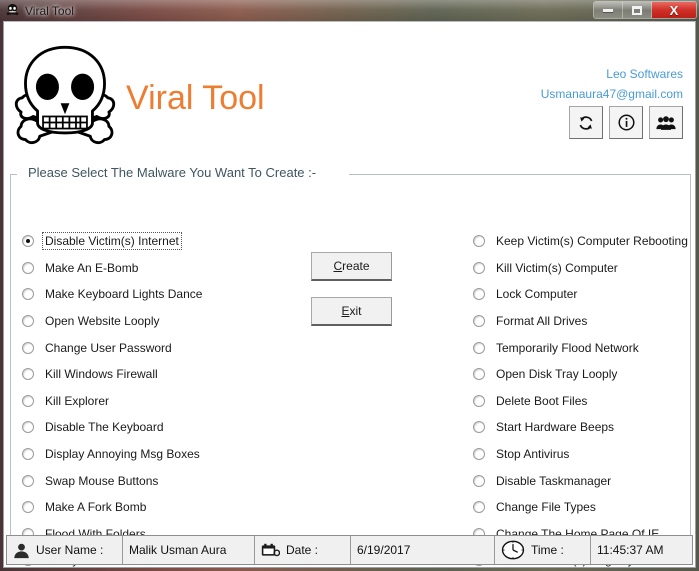 This screenshot has width=699, height=571. I want to click on radio-option: Open Disk Tray Looply, so click(584, 374).